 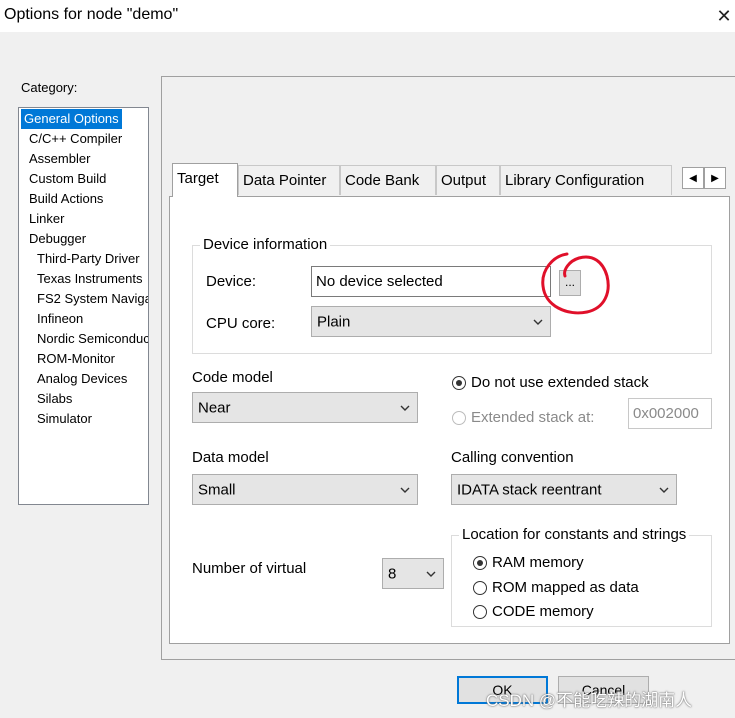 I want to click on data-model-label: Data model, so click(x=230, y=457).